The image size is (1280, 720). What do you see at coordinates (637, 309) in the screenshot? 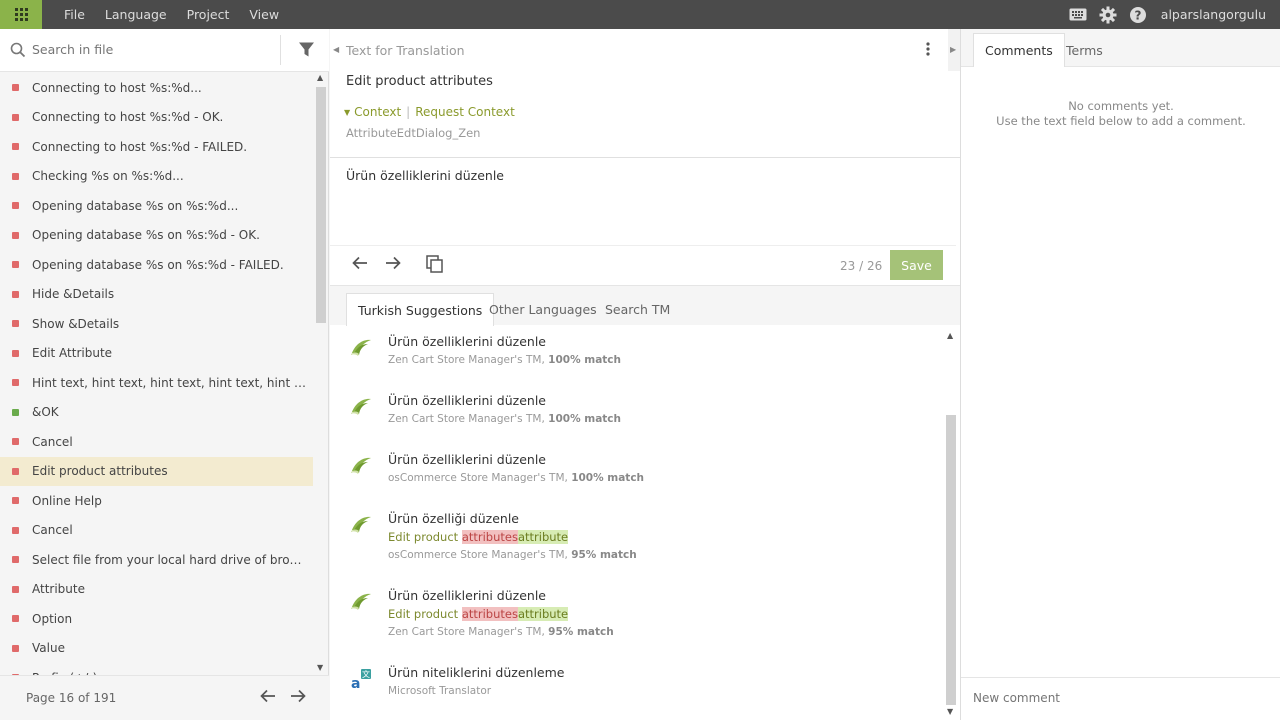
I see `tab-search-tm: Search TM` at bounding box center [637, 309].